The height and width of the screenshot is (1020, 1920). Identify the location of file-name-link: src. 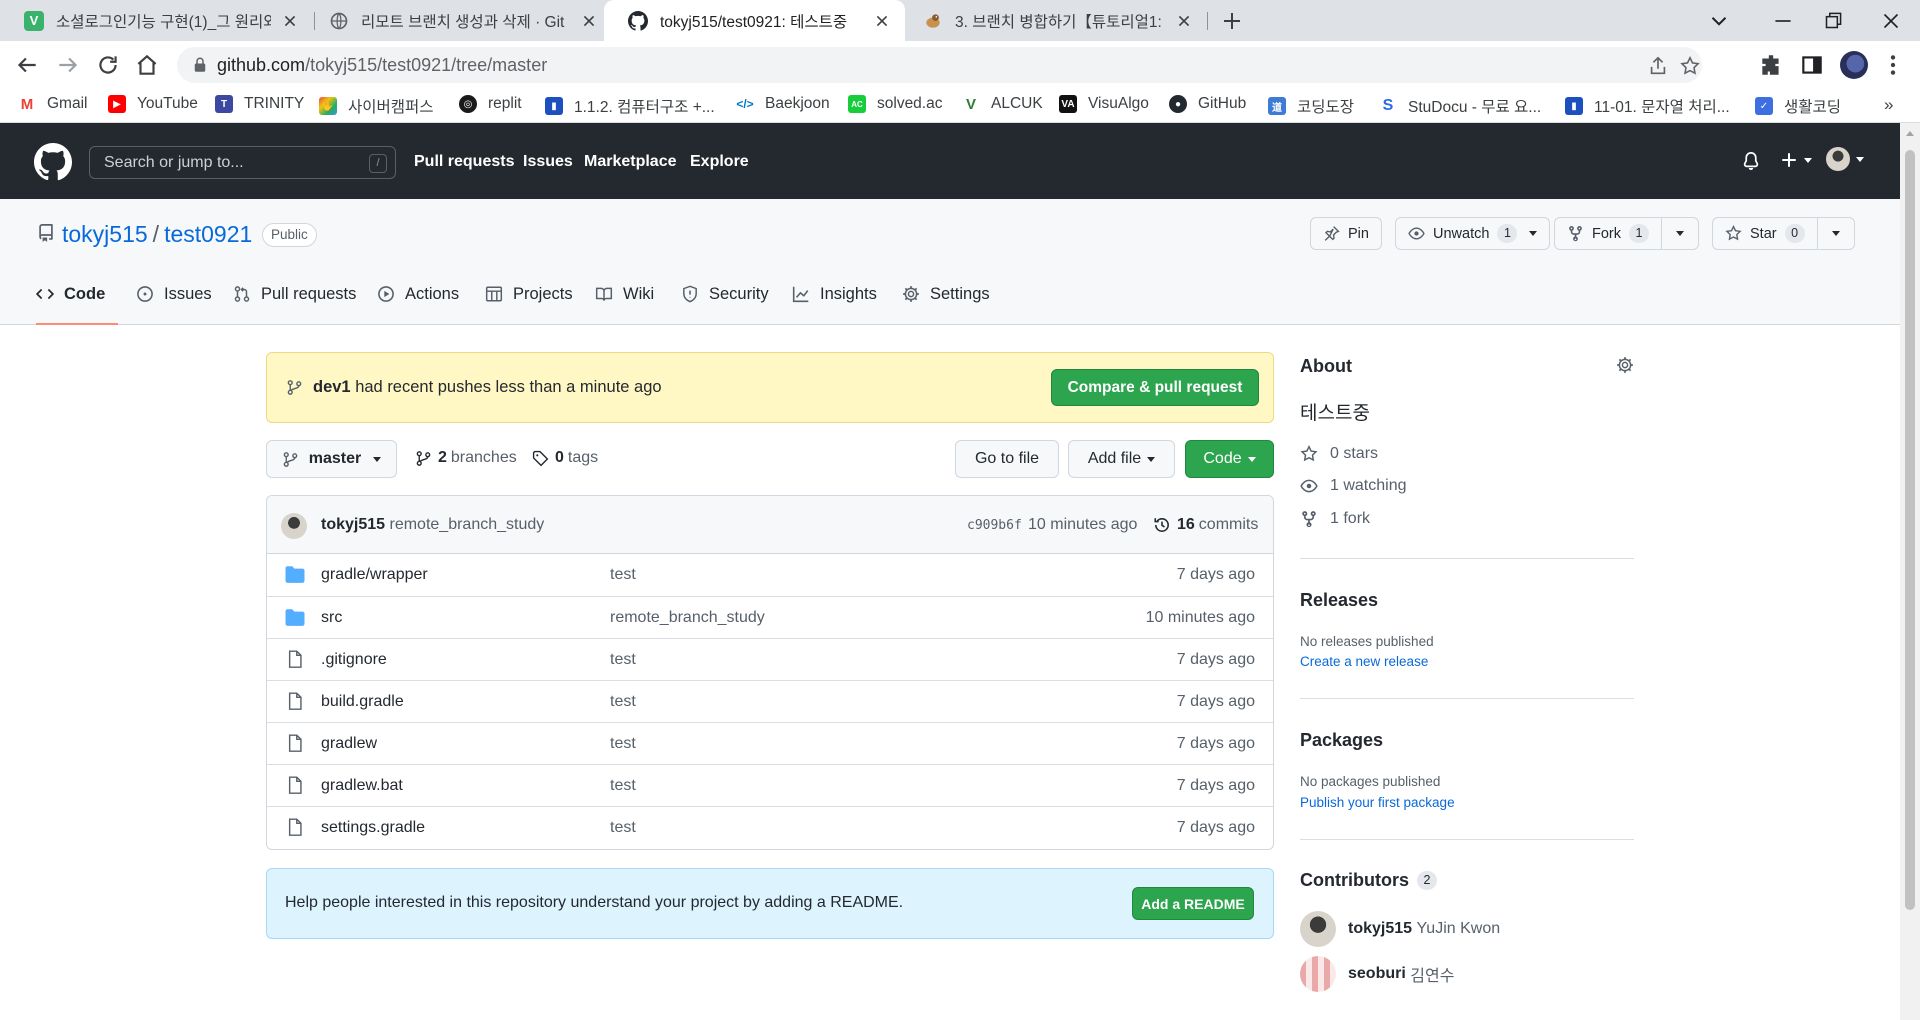
(331, 618).